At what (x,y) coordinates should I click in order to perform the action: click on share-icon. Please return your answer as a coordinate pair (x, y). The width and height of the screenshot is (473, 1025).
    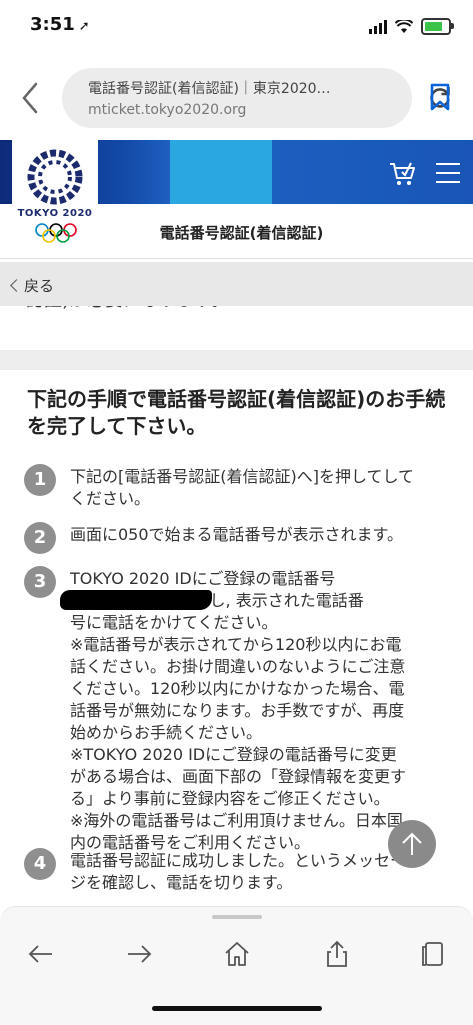
    Looking at the image, I should click on (337, 954).